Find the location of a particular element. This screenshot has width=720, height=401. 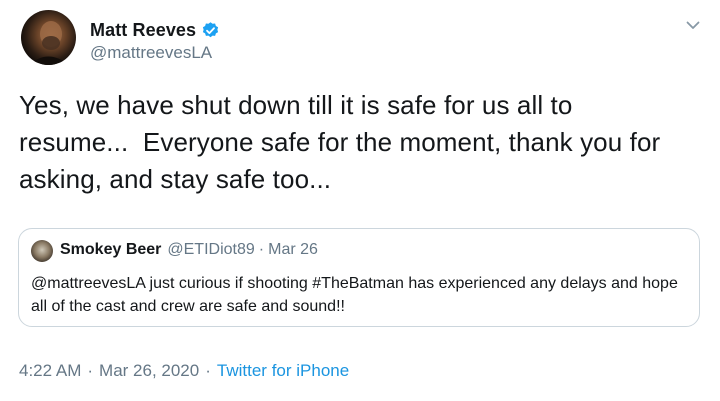

author-display-name: Matt Reeves is located at coordinates (143, 30).